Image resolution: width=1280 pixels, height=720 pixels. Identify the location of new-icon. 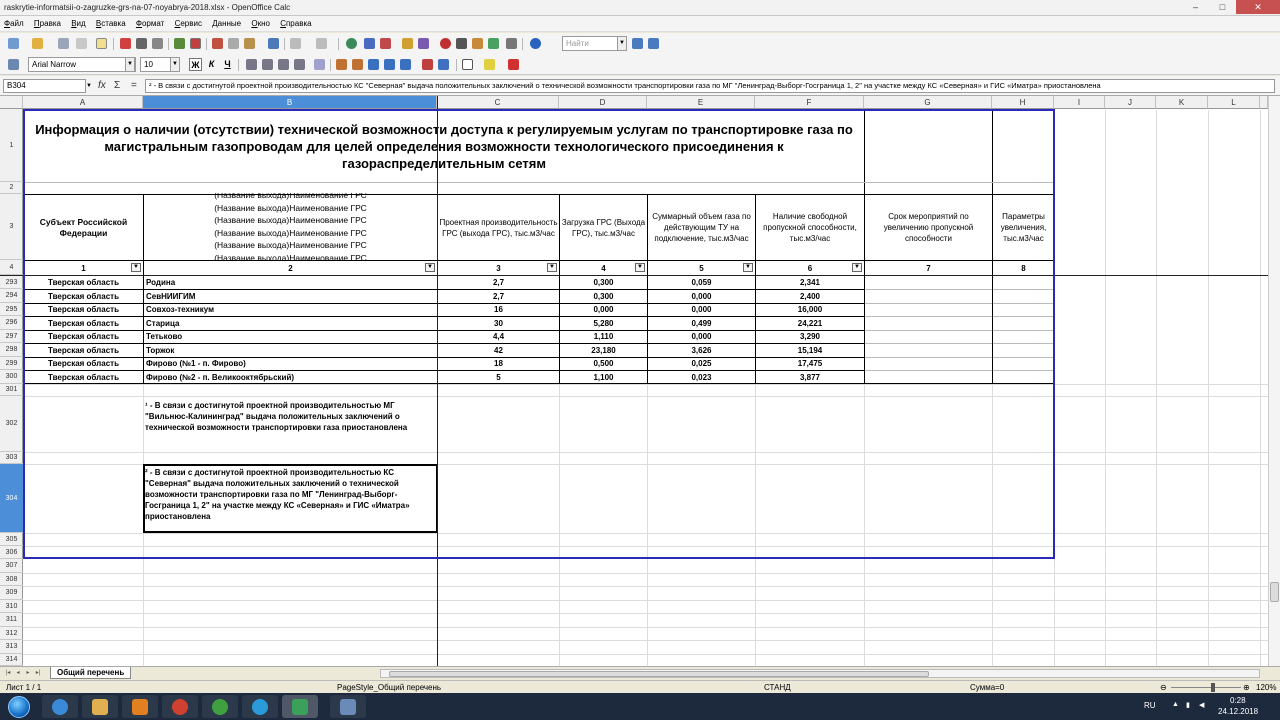
(13, 43).